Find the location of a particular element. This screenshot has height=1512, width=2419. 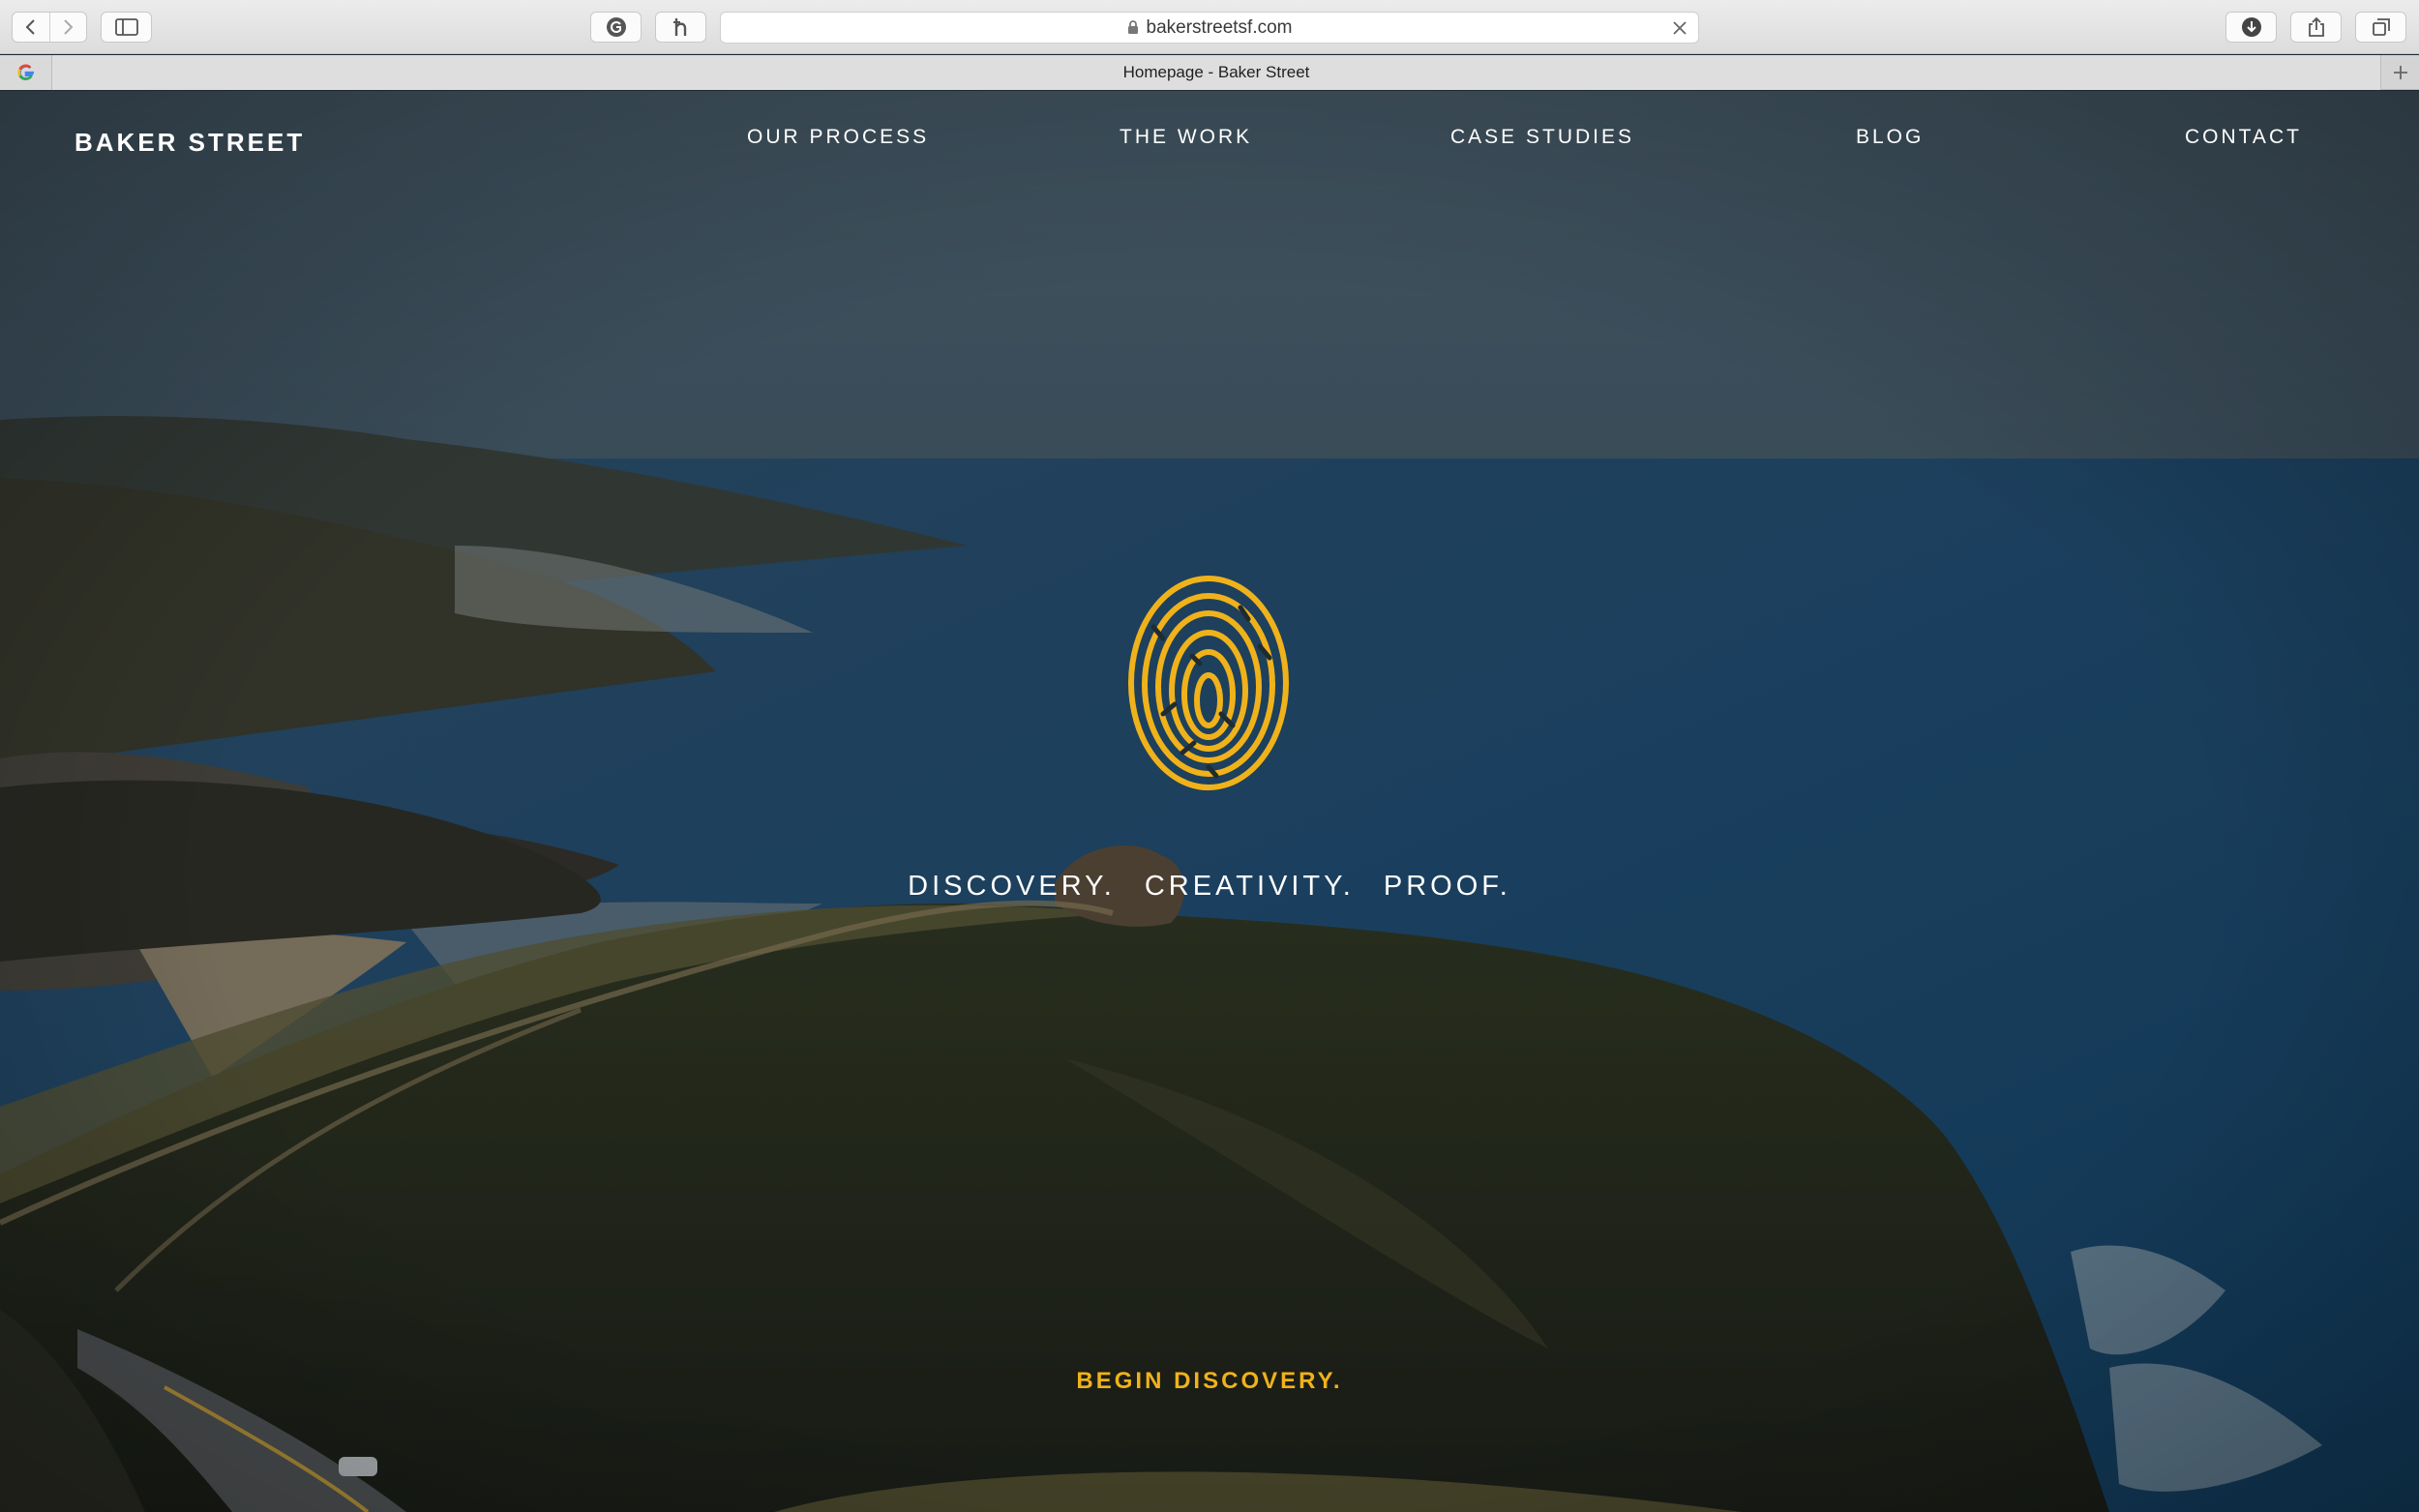

show-tabs-button is located at coordinates (2381, 27).